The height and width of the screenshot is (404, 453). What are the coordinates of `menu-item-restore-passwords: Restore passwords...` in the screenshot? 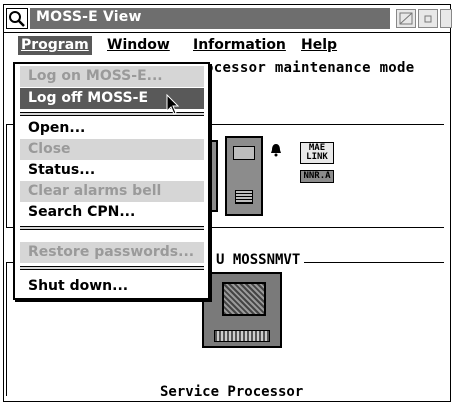 It's located at (112, 252).